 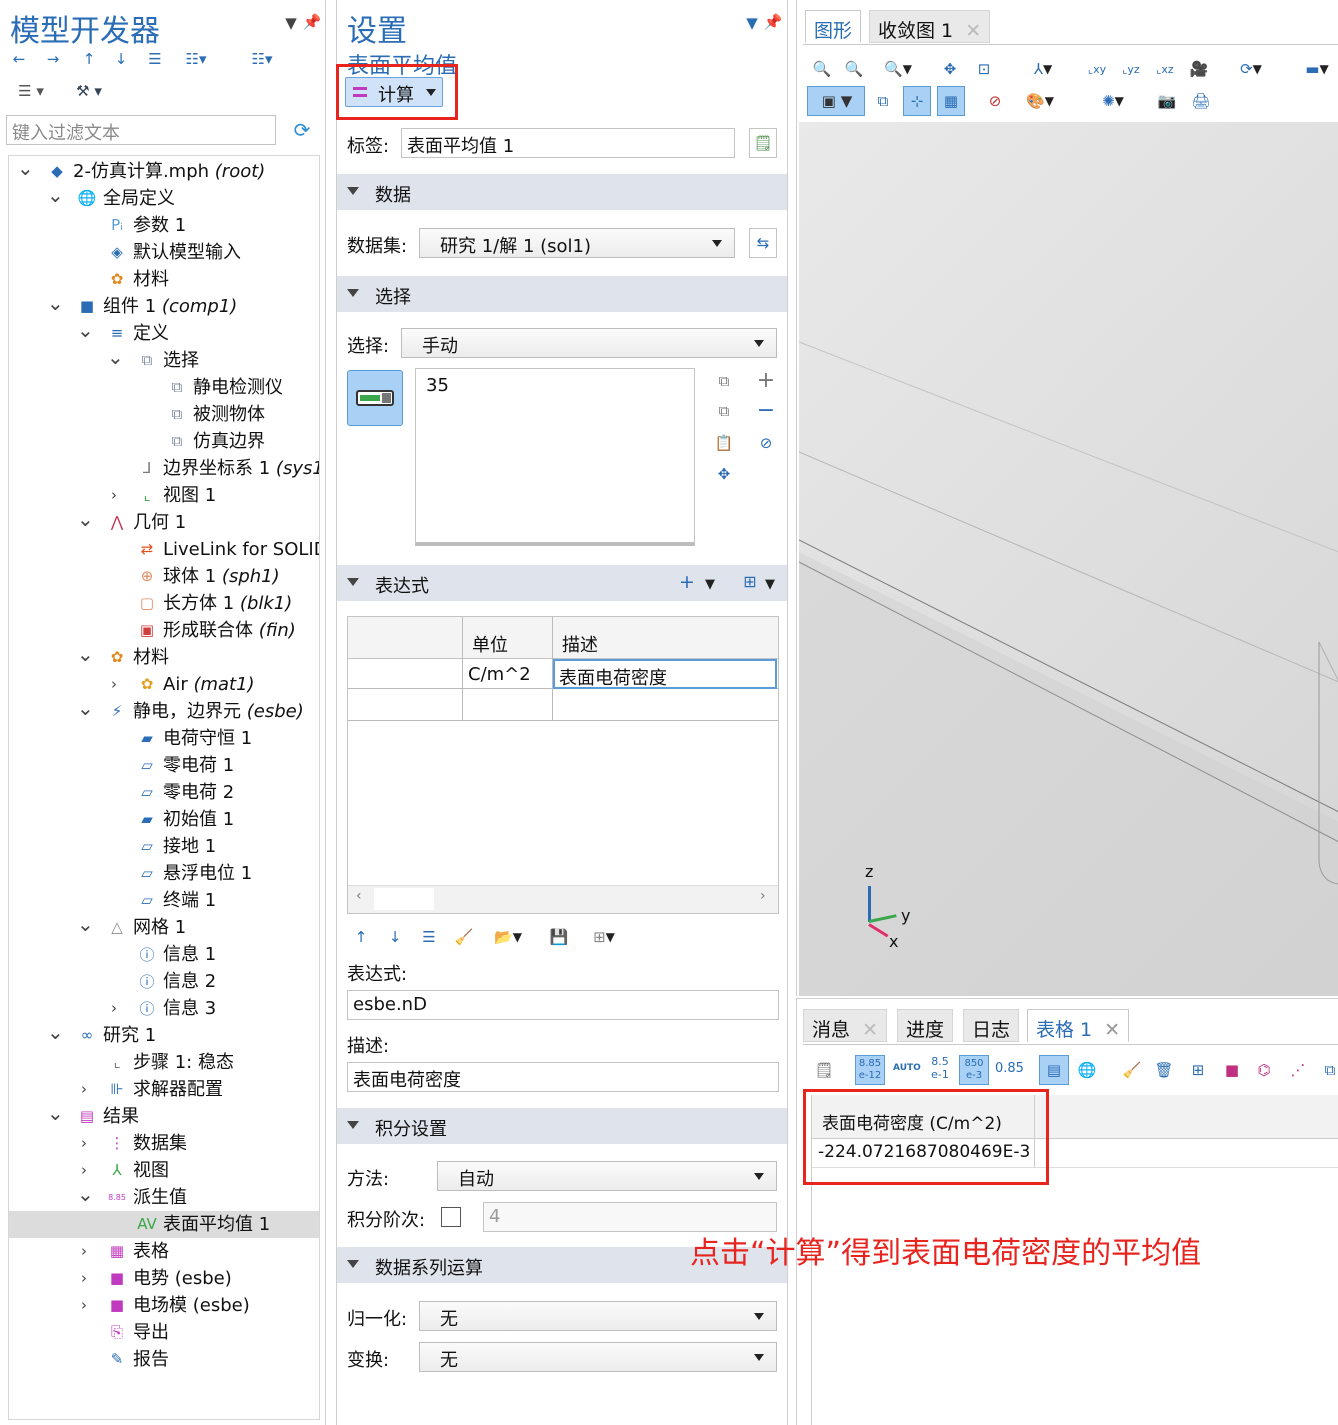 What do you see at coordinates (580, 644) in the screenshot?
I see `description-column-header: 描述` at bounding box center [580, 644].